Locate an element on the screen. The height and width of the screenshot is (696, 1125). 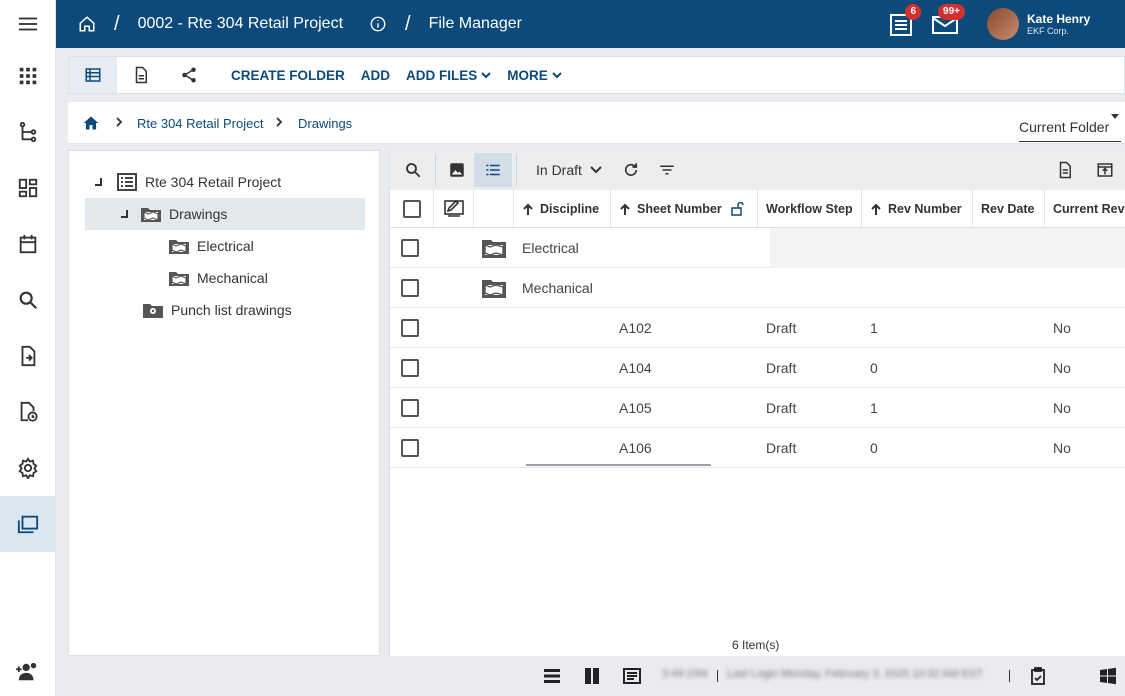
project-icon is located at coordinates (127, 182).